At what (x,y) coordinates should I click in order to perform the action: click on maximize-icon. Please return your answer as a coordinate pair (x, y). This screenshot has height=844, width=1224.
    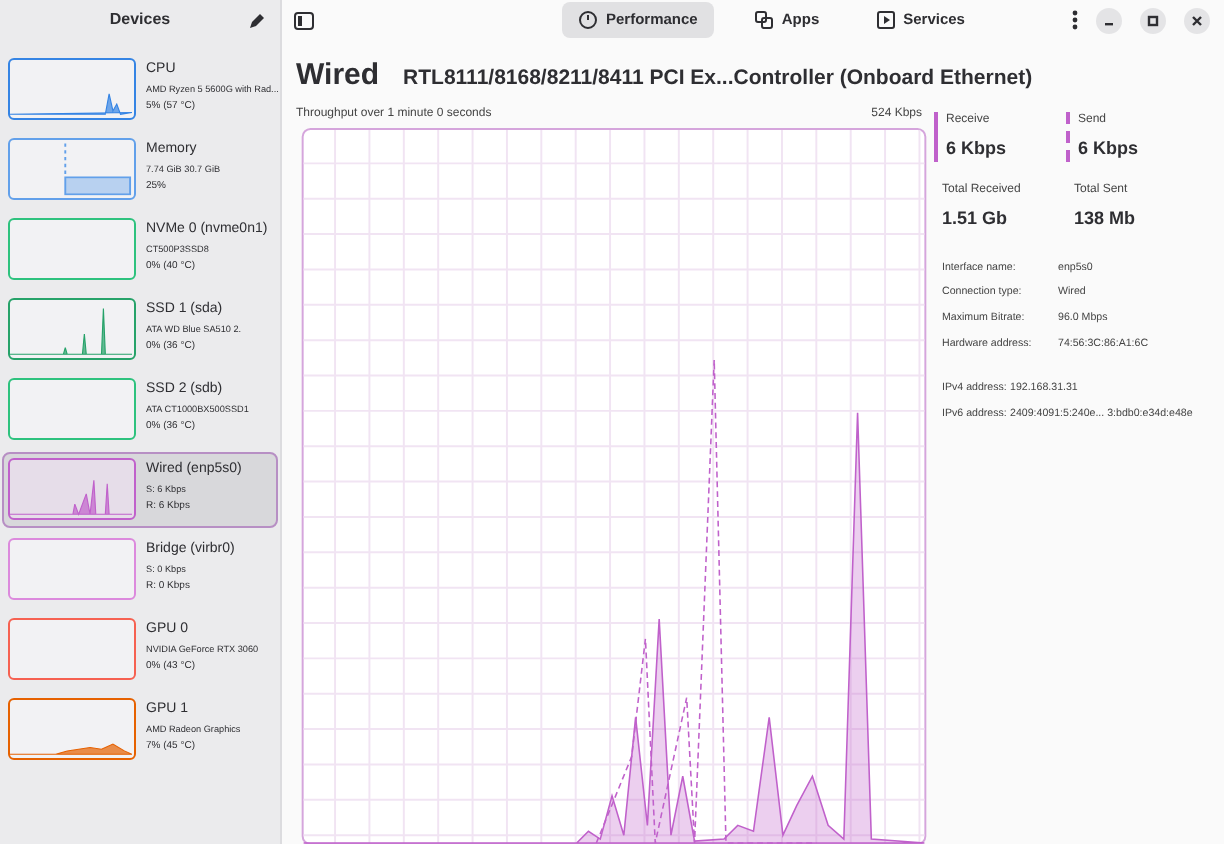
    Looking at the image, I should click on (1153, 20).